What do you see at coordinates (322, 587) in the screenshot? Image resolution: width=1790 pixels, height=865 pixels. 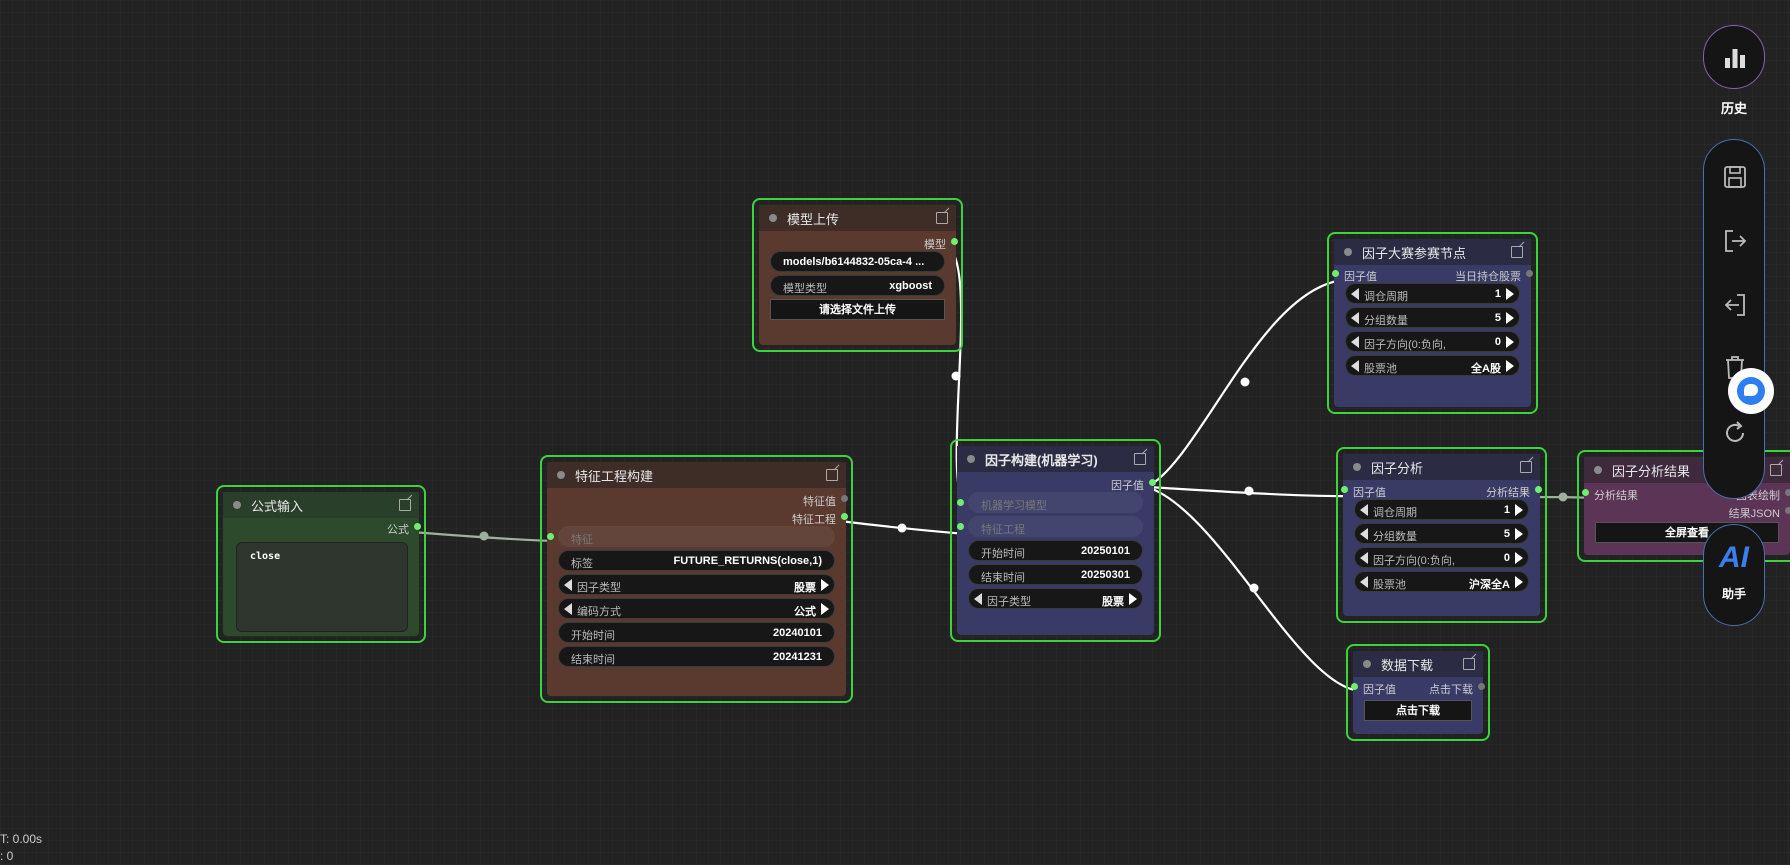 I see `formula-textarea: close` at bounding box center [322, 587].